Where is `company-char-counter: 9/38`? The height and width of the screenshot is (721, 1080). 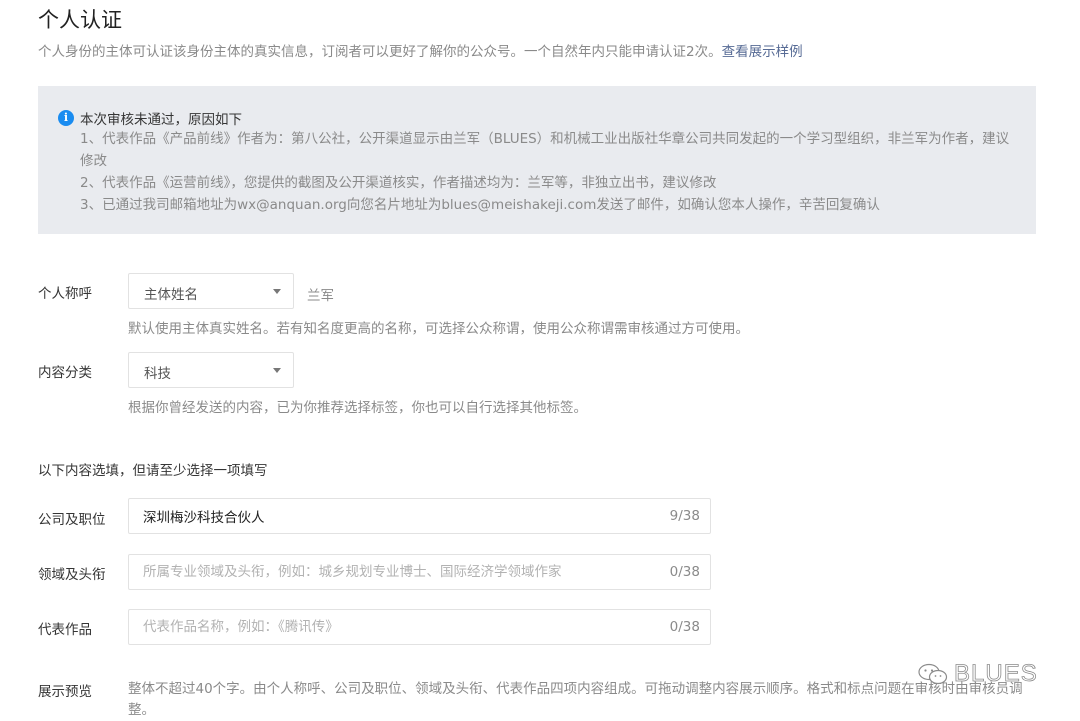 company-char-counter: 9/38 is located at coordinates (684, 516).